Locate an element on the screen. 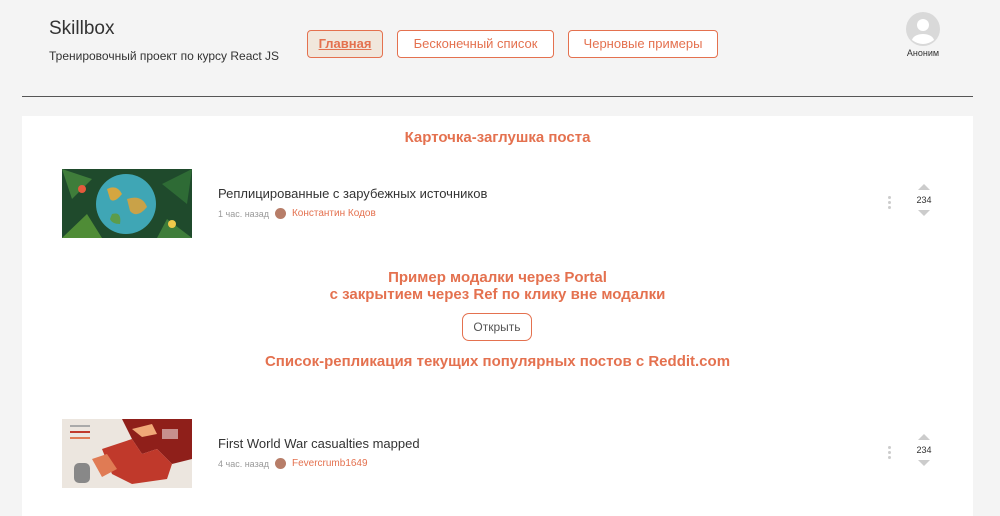  post-meta: 1 час. назад Константин Кодов is located at coordinates (297, 213).